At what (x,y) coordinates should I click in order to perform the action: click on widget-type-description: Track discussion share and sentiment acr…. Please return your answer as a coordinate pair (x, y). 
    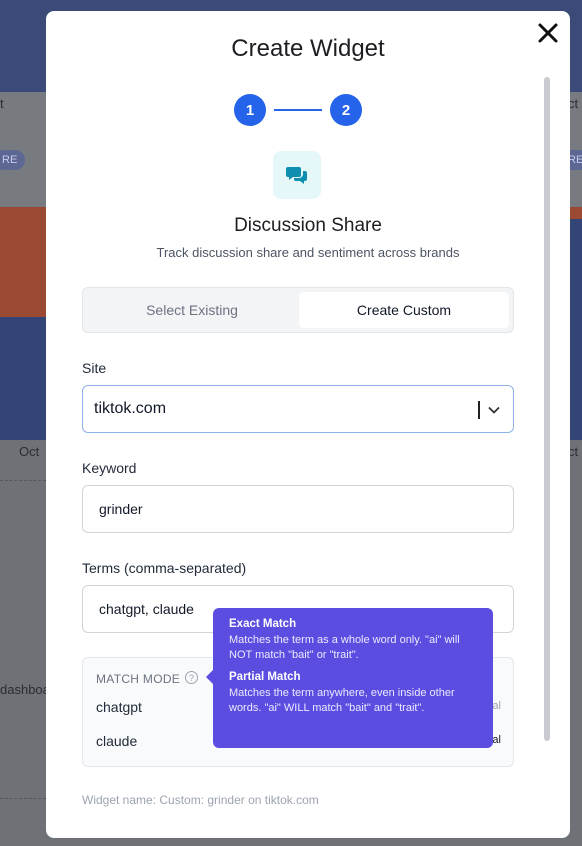
    Looking at the image, I should click on (308, 252).